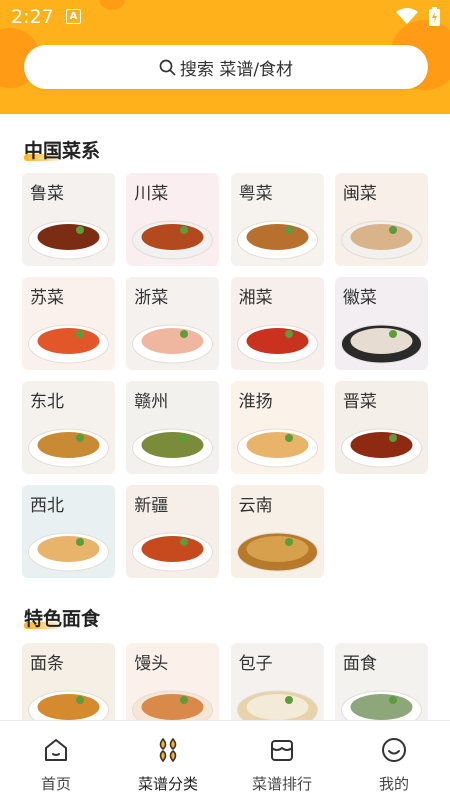  Describe the element at coordinates (255, 664) in the screenshot. I see `category-card-label: 包子` at that location.